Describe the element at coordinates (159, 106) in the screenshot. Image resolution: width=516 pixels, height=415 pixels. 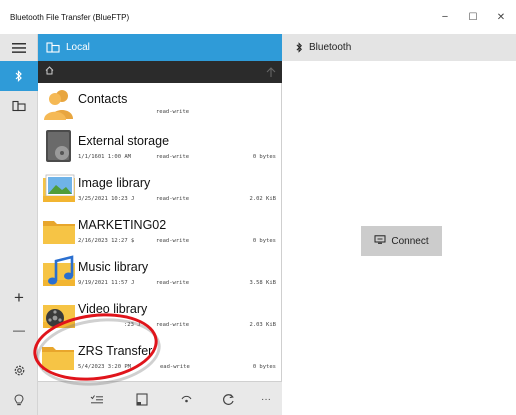
I see `list-item-contacts: Contacts read-write` at that location.